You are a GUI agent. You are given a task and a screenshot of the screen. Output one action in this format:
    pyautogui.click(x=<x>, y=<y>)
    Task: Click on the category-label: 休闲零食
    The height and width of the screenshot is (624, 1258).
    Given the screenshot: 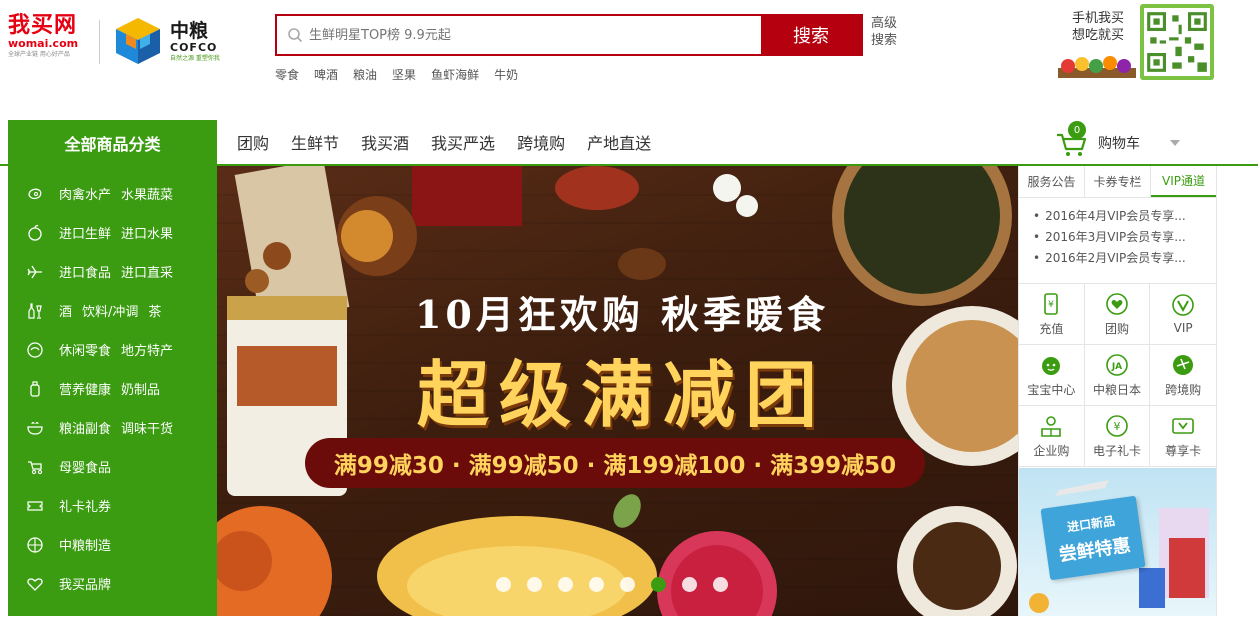 What is the action you would take?
    pyautogui.click(x=85, y=349)
    